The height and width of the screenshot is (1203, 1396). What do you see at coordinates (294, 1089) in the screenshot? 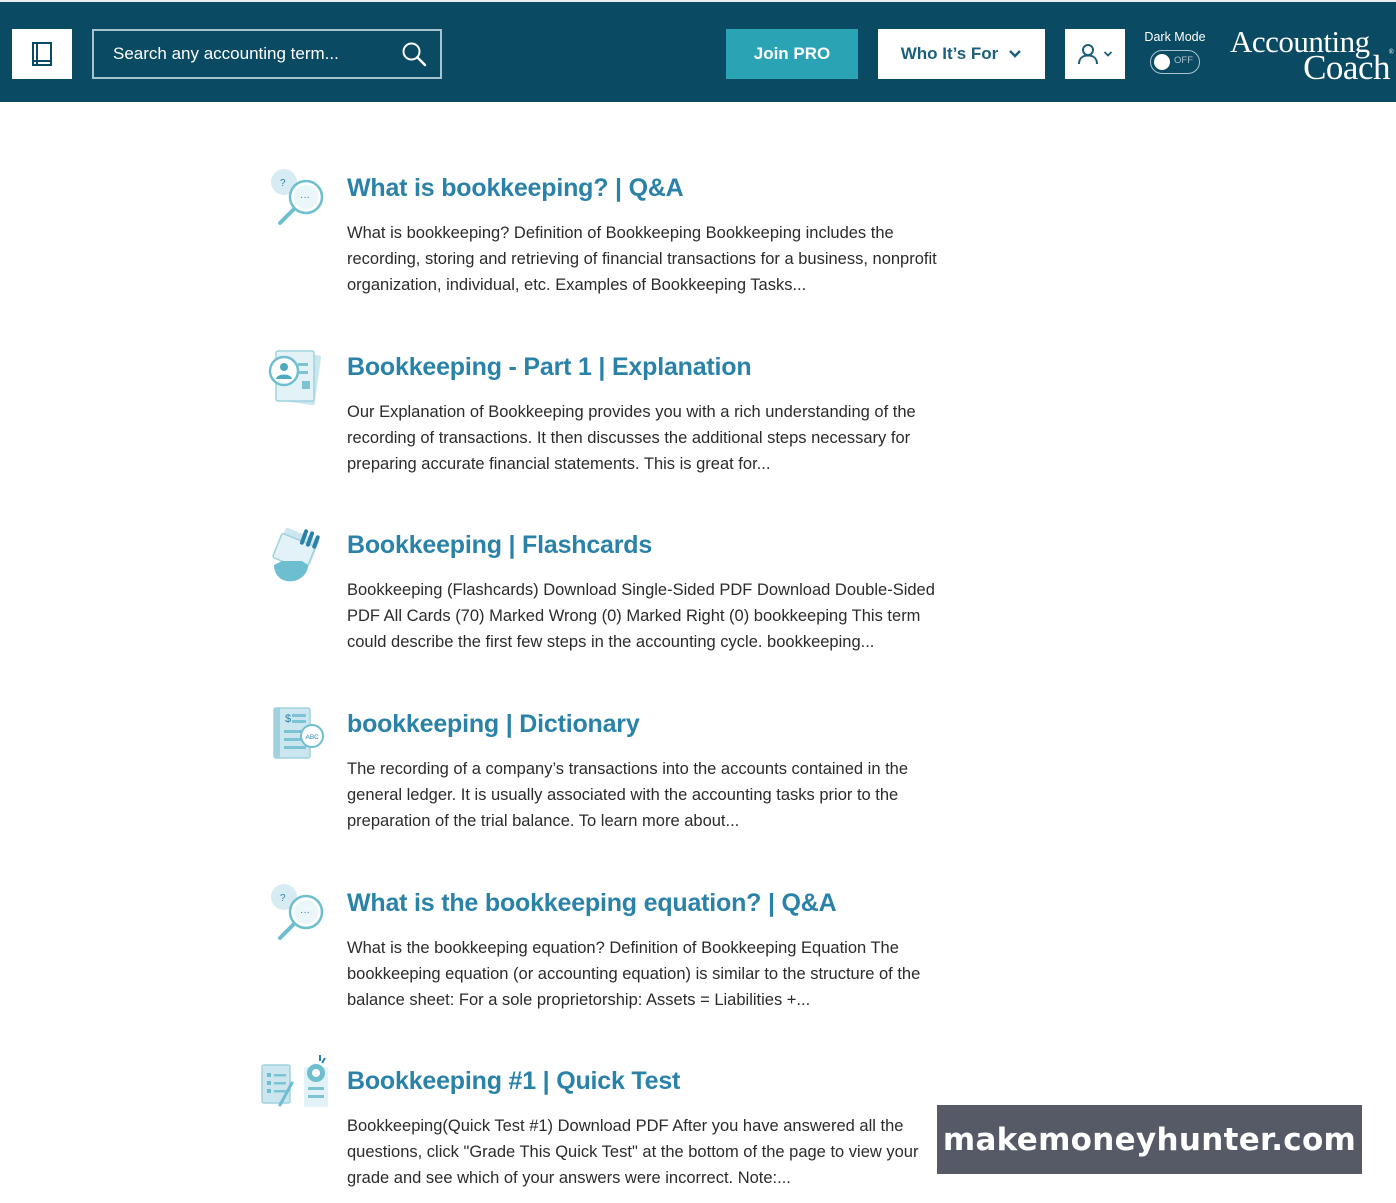
I see `quick-test-icon` at bounding box center [294, 1089].